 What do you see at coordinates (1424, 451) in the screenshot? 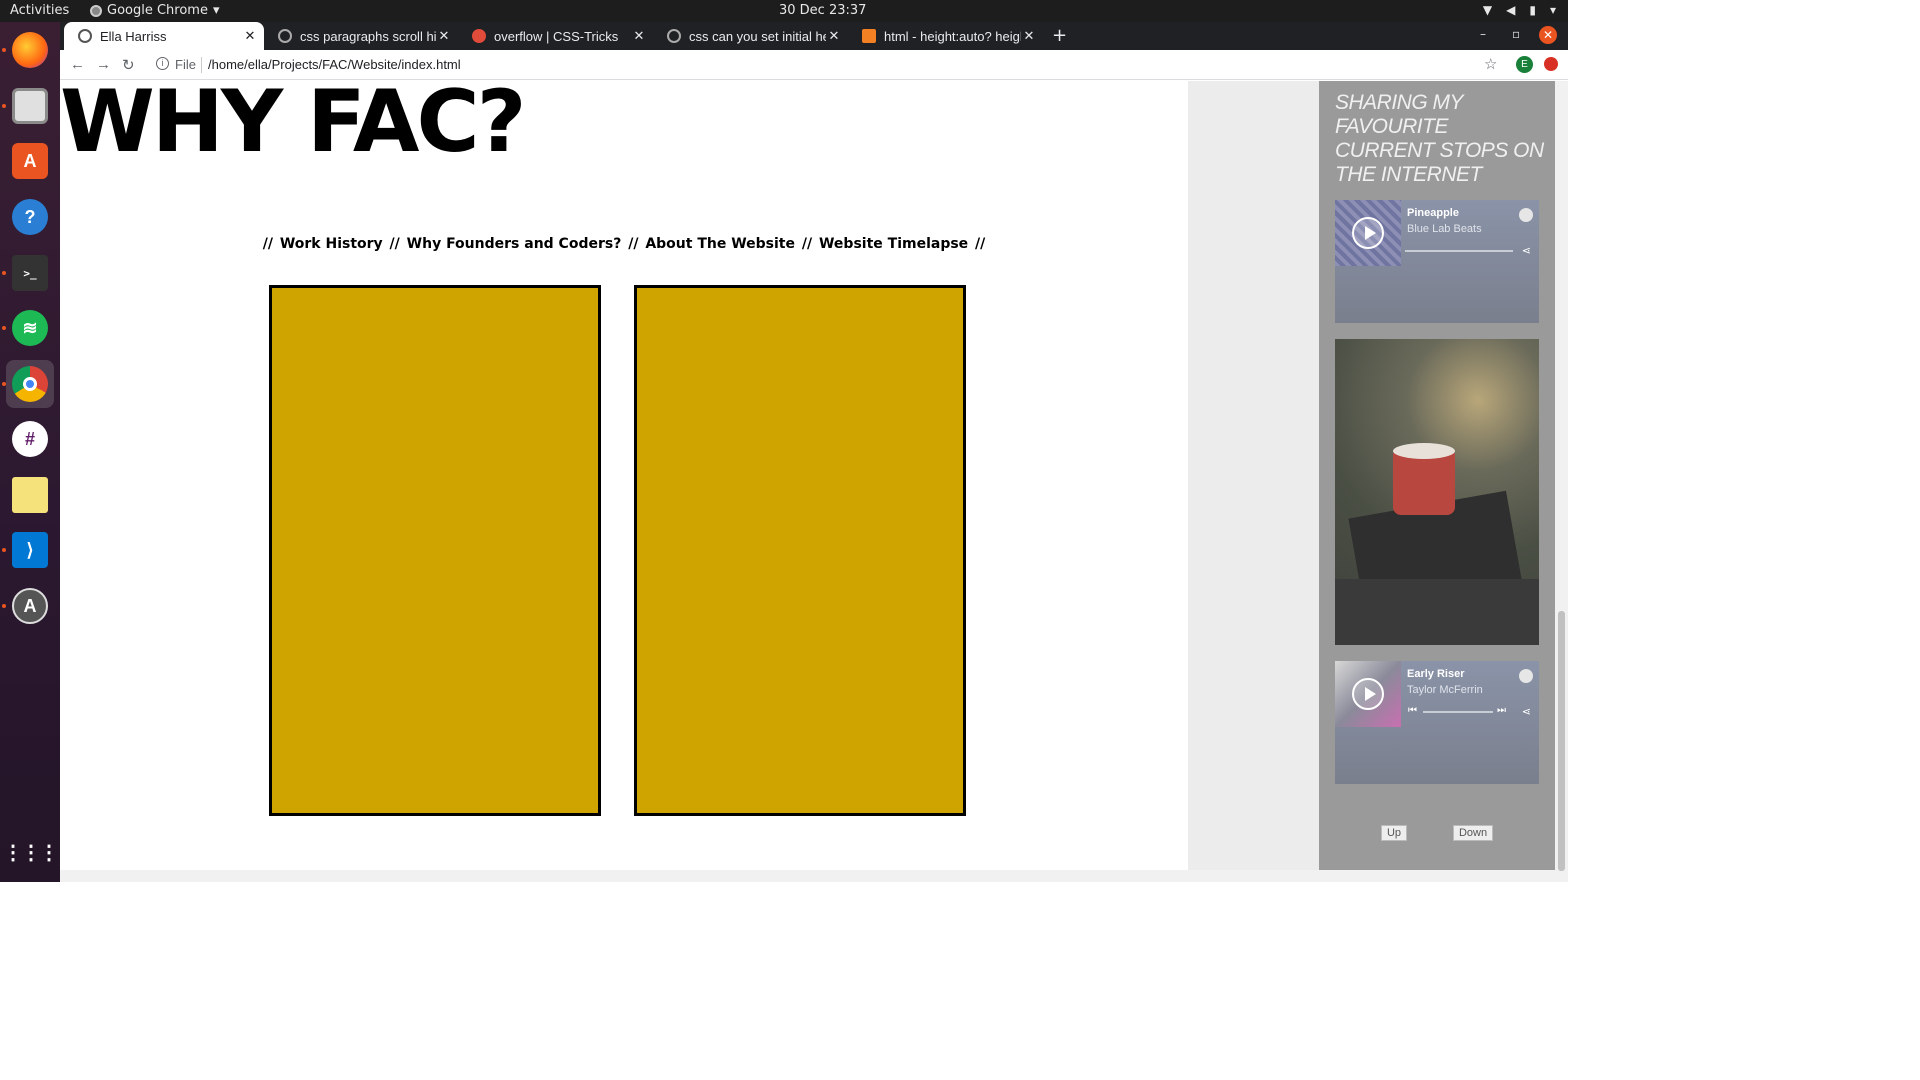
I see `marshmallows` at bounding box center [1424, 451].